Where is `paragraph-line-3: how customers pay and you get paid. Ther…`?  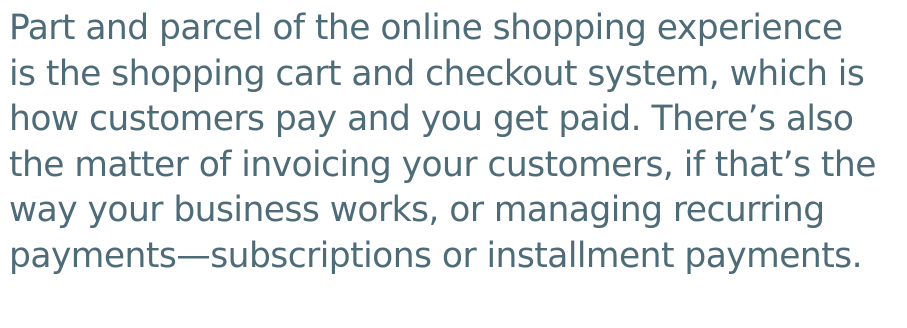 paragraph-line-3: how customers pay and you get paid. Ther… is located at coordinates (431, 119).